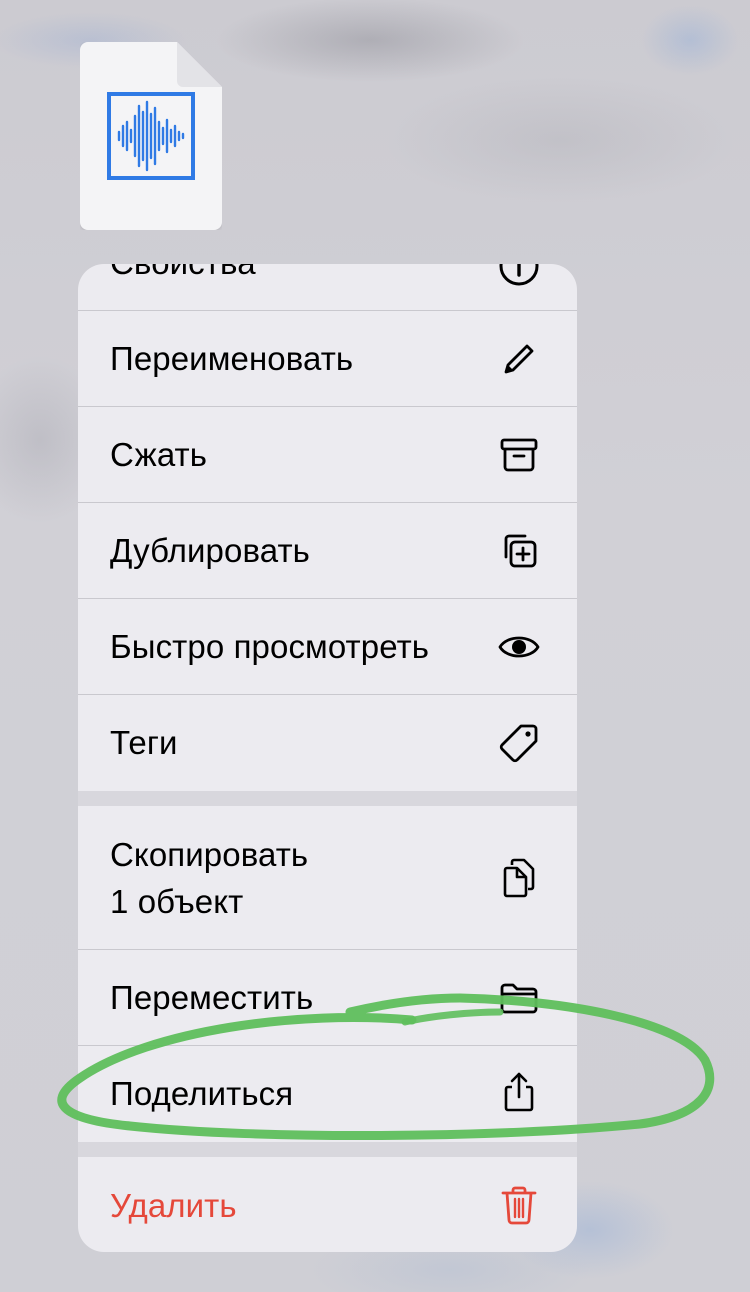  What do you see at coordinates (519, 878) in the screenshot?
I see `copy-doc-icon` at bounding box center [519, 878].